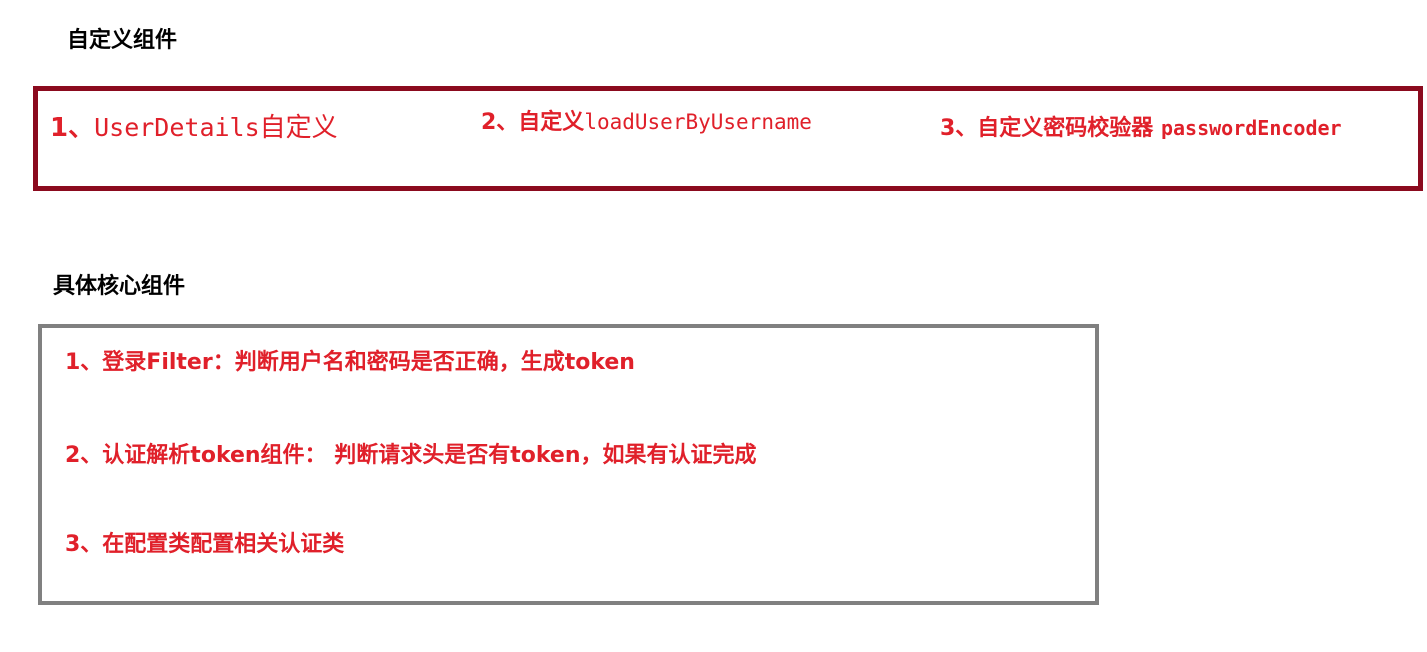 This screenshot has height=652, width=1427. Describe the element at coordinates (411, 455) in the screenshot. I see `core-item-token-parser: 2、认证解析token组件： 判断请求头是否有token，如果有认证完成` at that location.